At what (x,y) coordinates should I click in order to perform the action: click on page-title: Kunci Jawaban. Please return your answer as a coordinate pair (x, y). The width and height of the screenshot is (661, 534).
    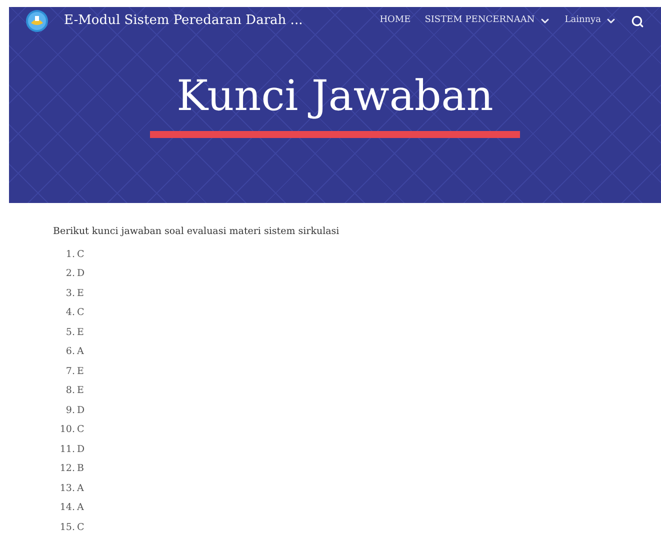
    Looking at the image, I should click on (335, 96).